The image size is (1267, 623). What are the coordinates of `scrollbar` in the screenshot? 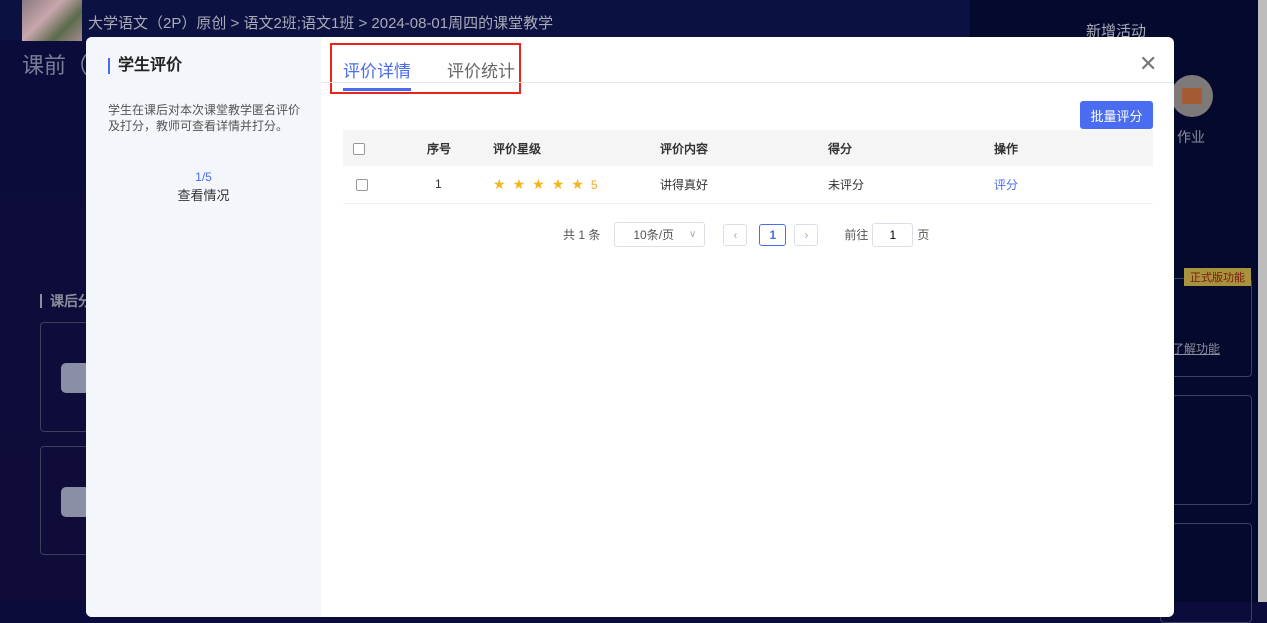 It's located at (1262, 301).